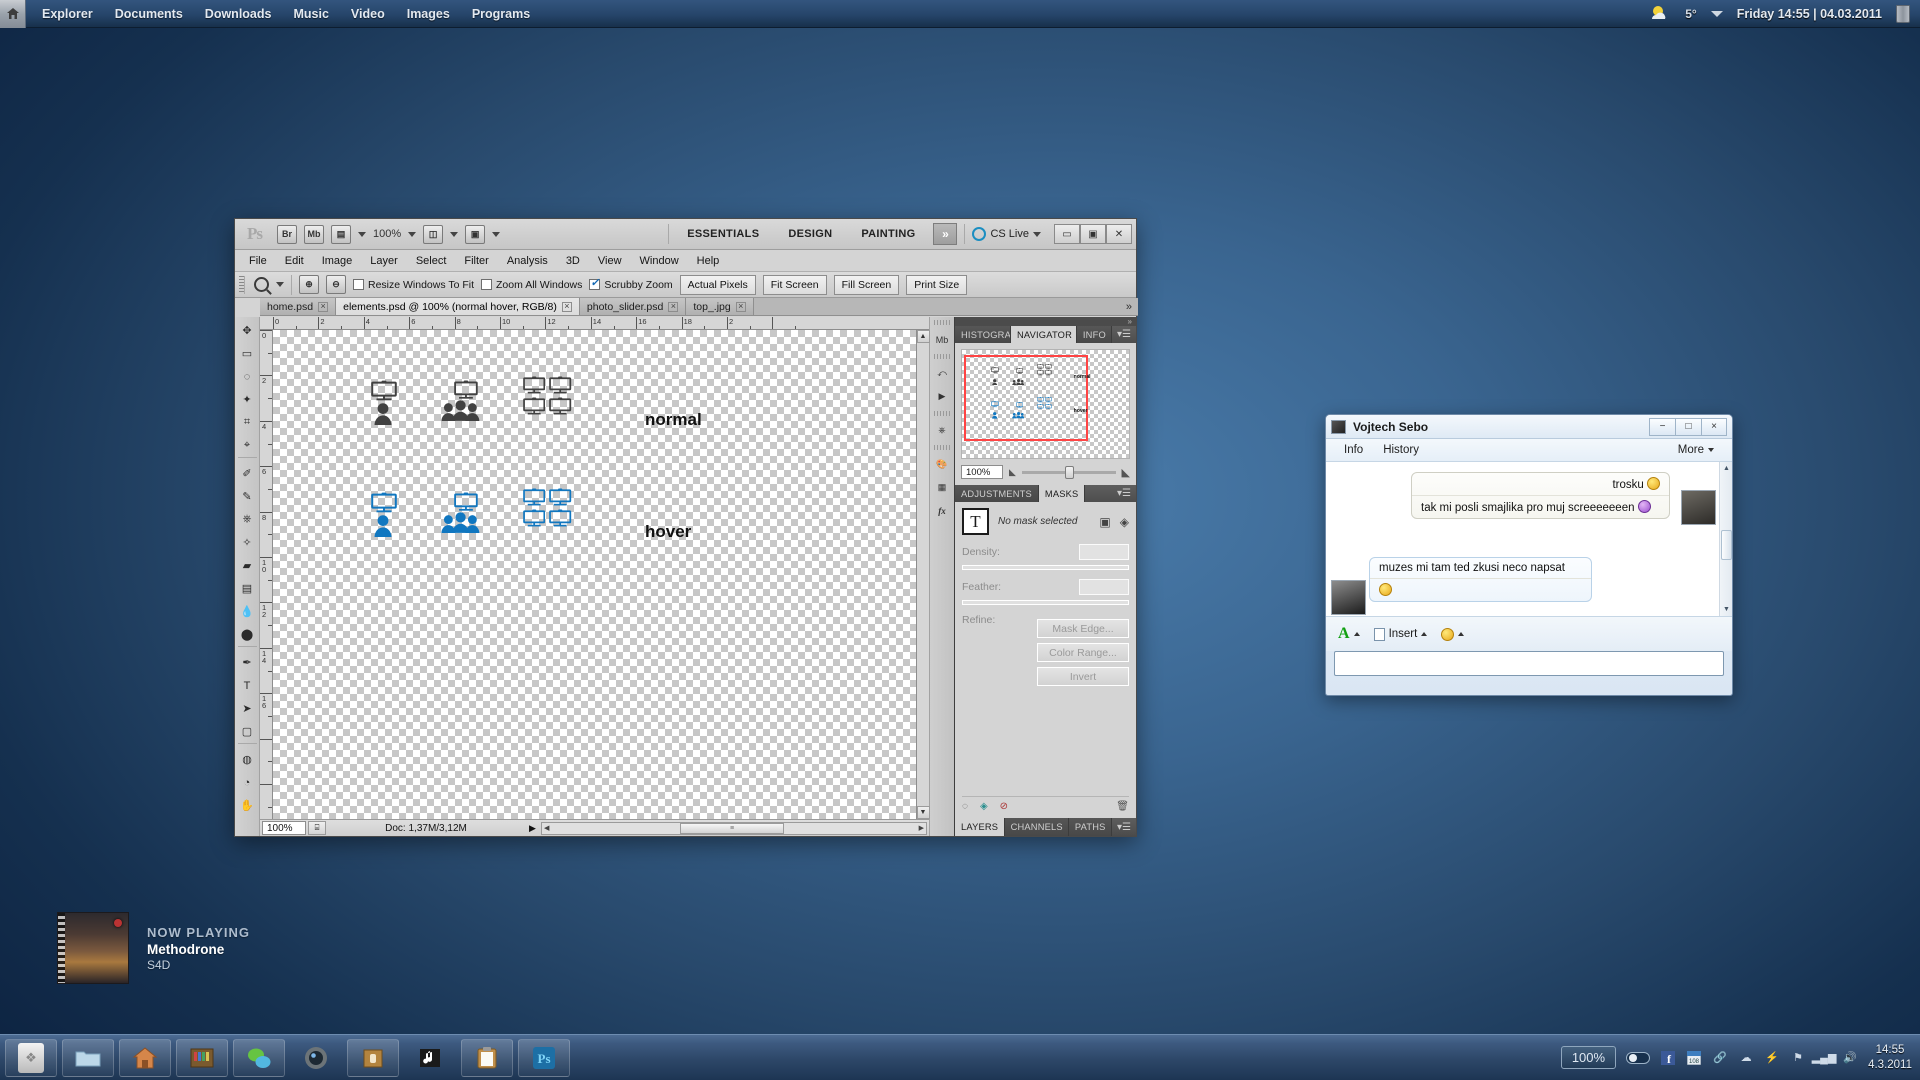 The height and width of the screenshot is (1080, 1920). What do you see at coordinates (238, 14) in the screenshot?
I see `top-menu-item-downloads: Downloads` at bounding box center [238, 14].